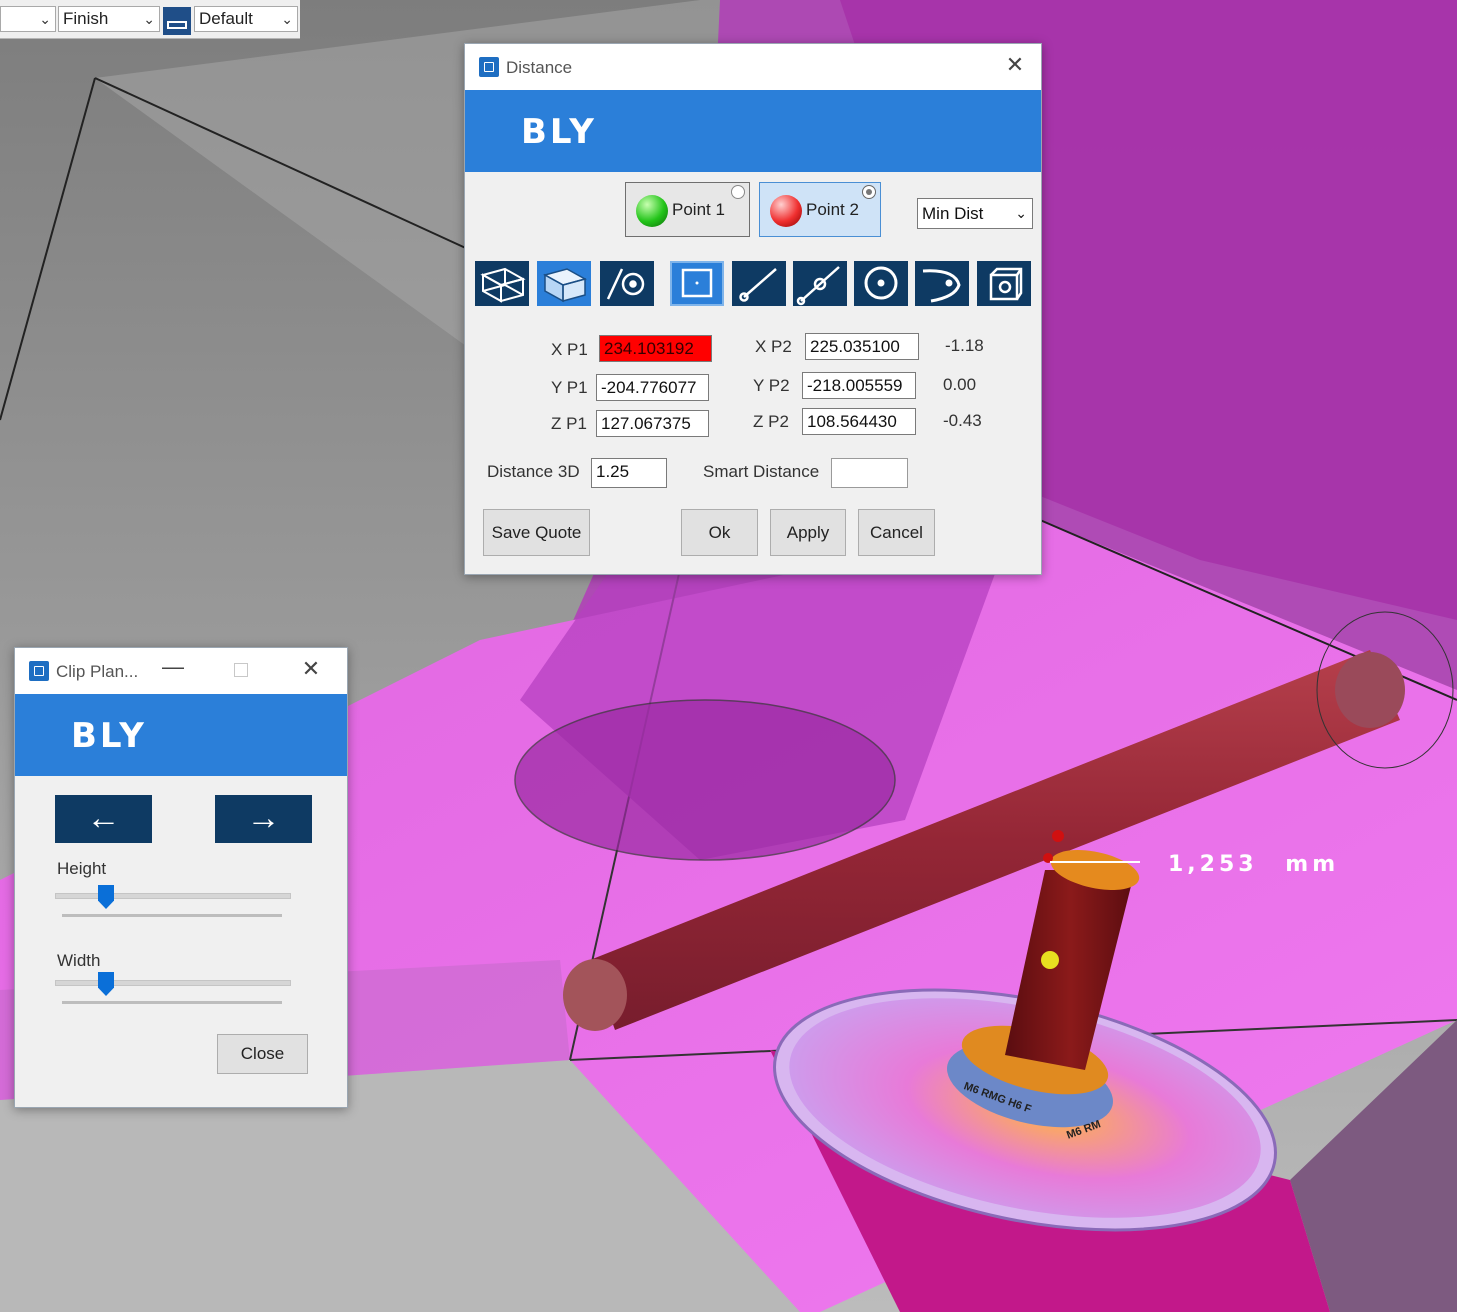 The width and height of the screenshot is (1457, 1312). What do you see at coordinates (536, 532) in the screenshot?
I see `save-quote-button: Save Quote` at bounding box center [536, 532].